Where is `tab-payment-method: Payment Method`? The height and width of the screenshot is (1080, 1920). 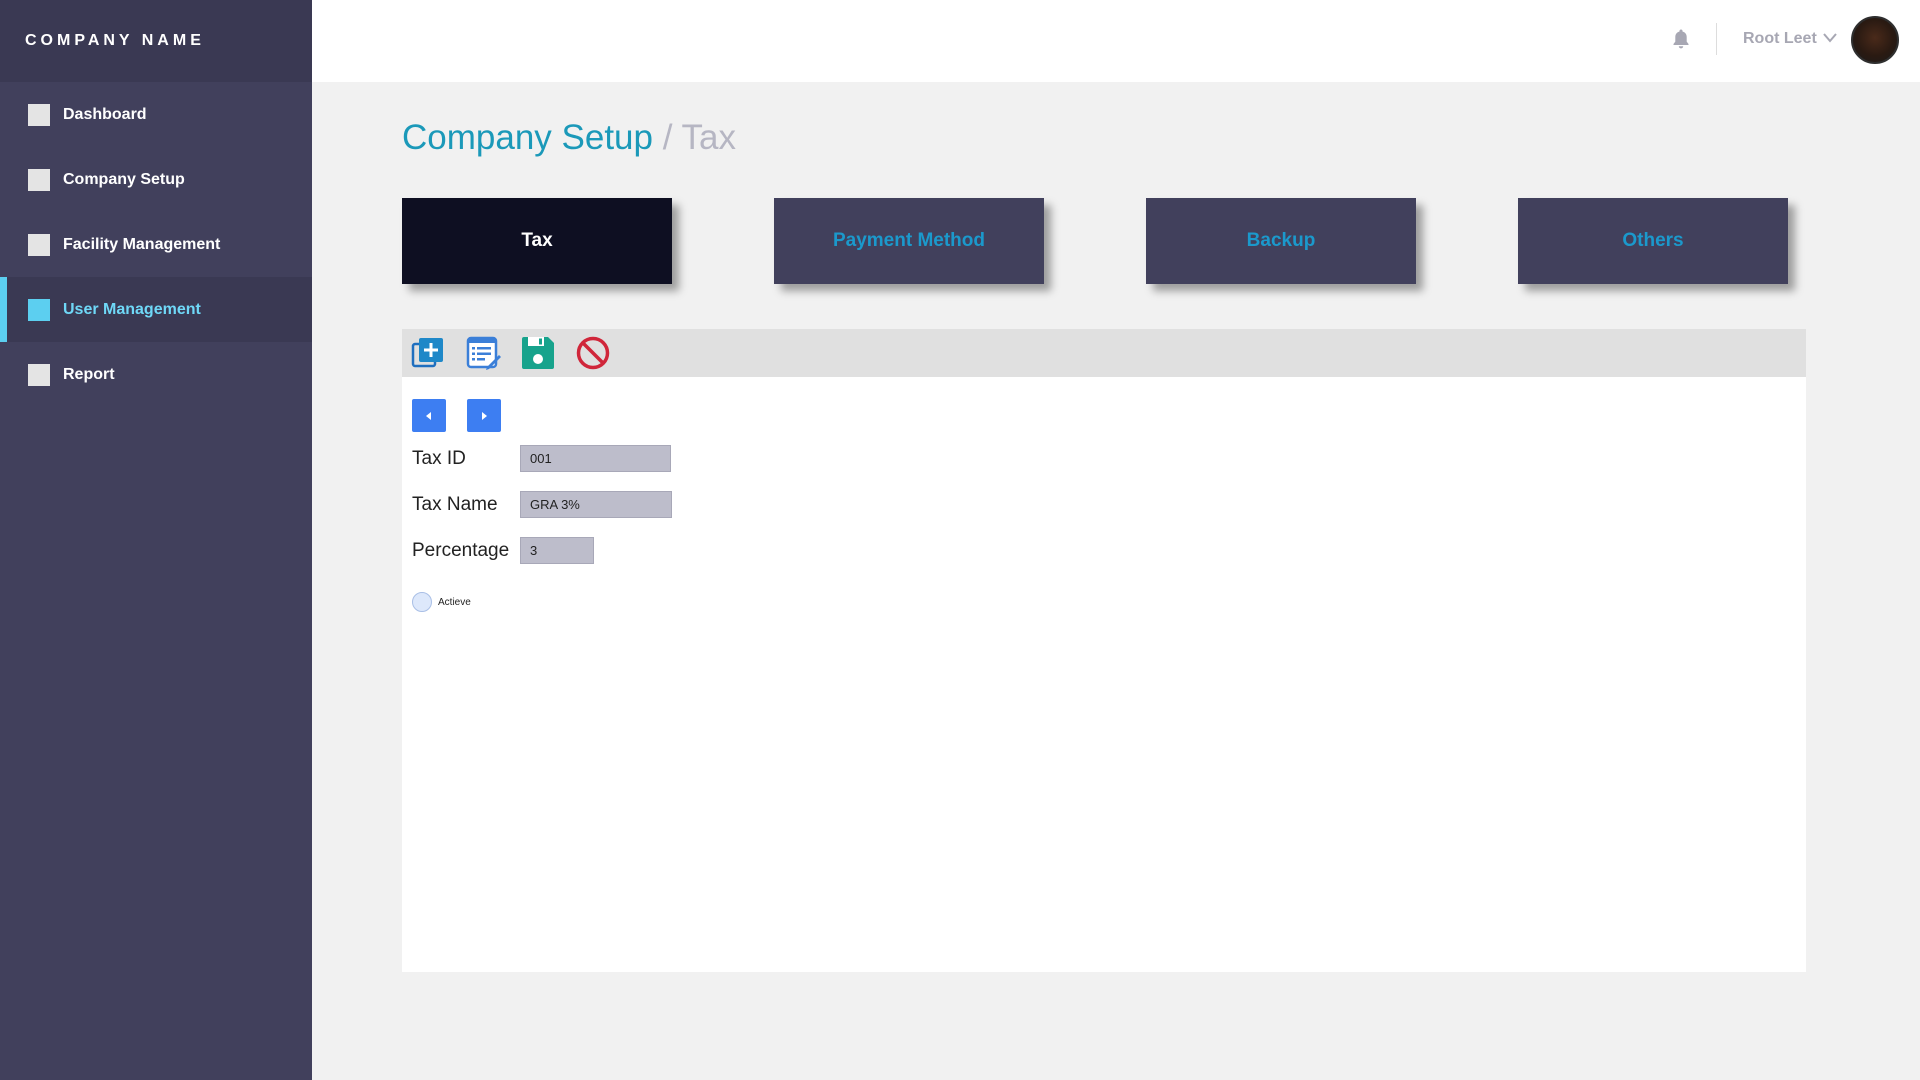 tab-payment-method: Payment Method is located at coordinates (909, 241).